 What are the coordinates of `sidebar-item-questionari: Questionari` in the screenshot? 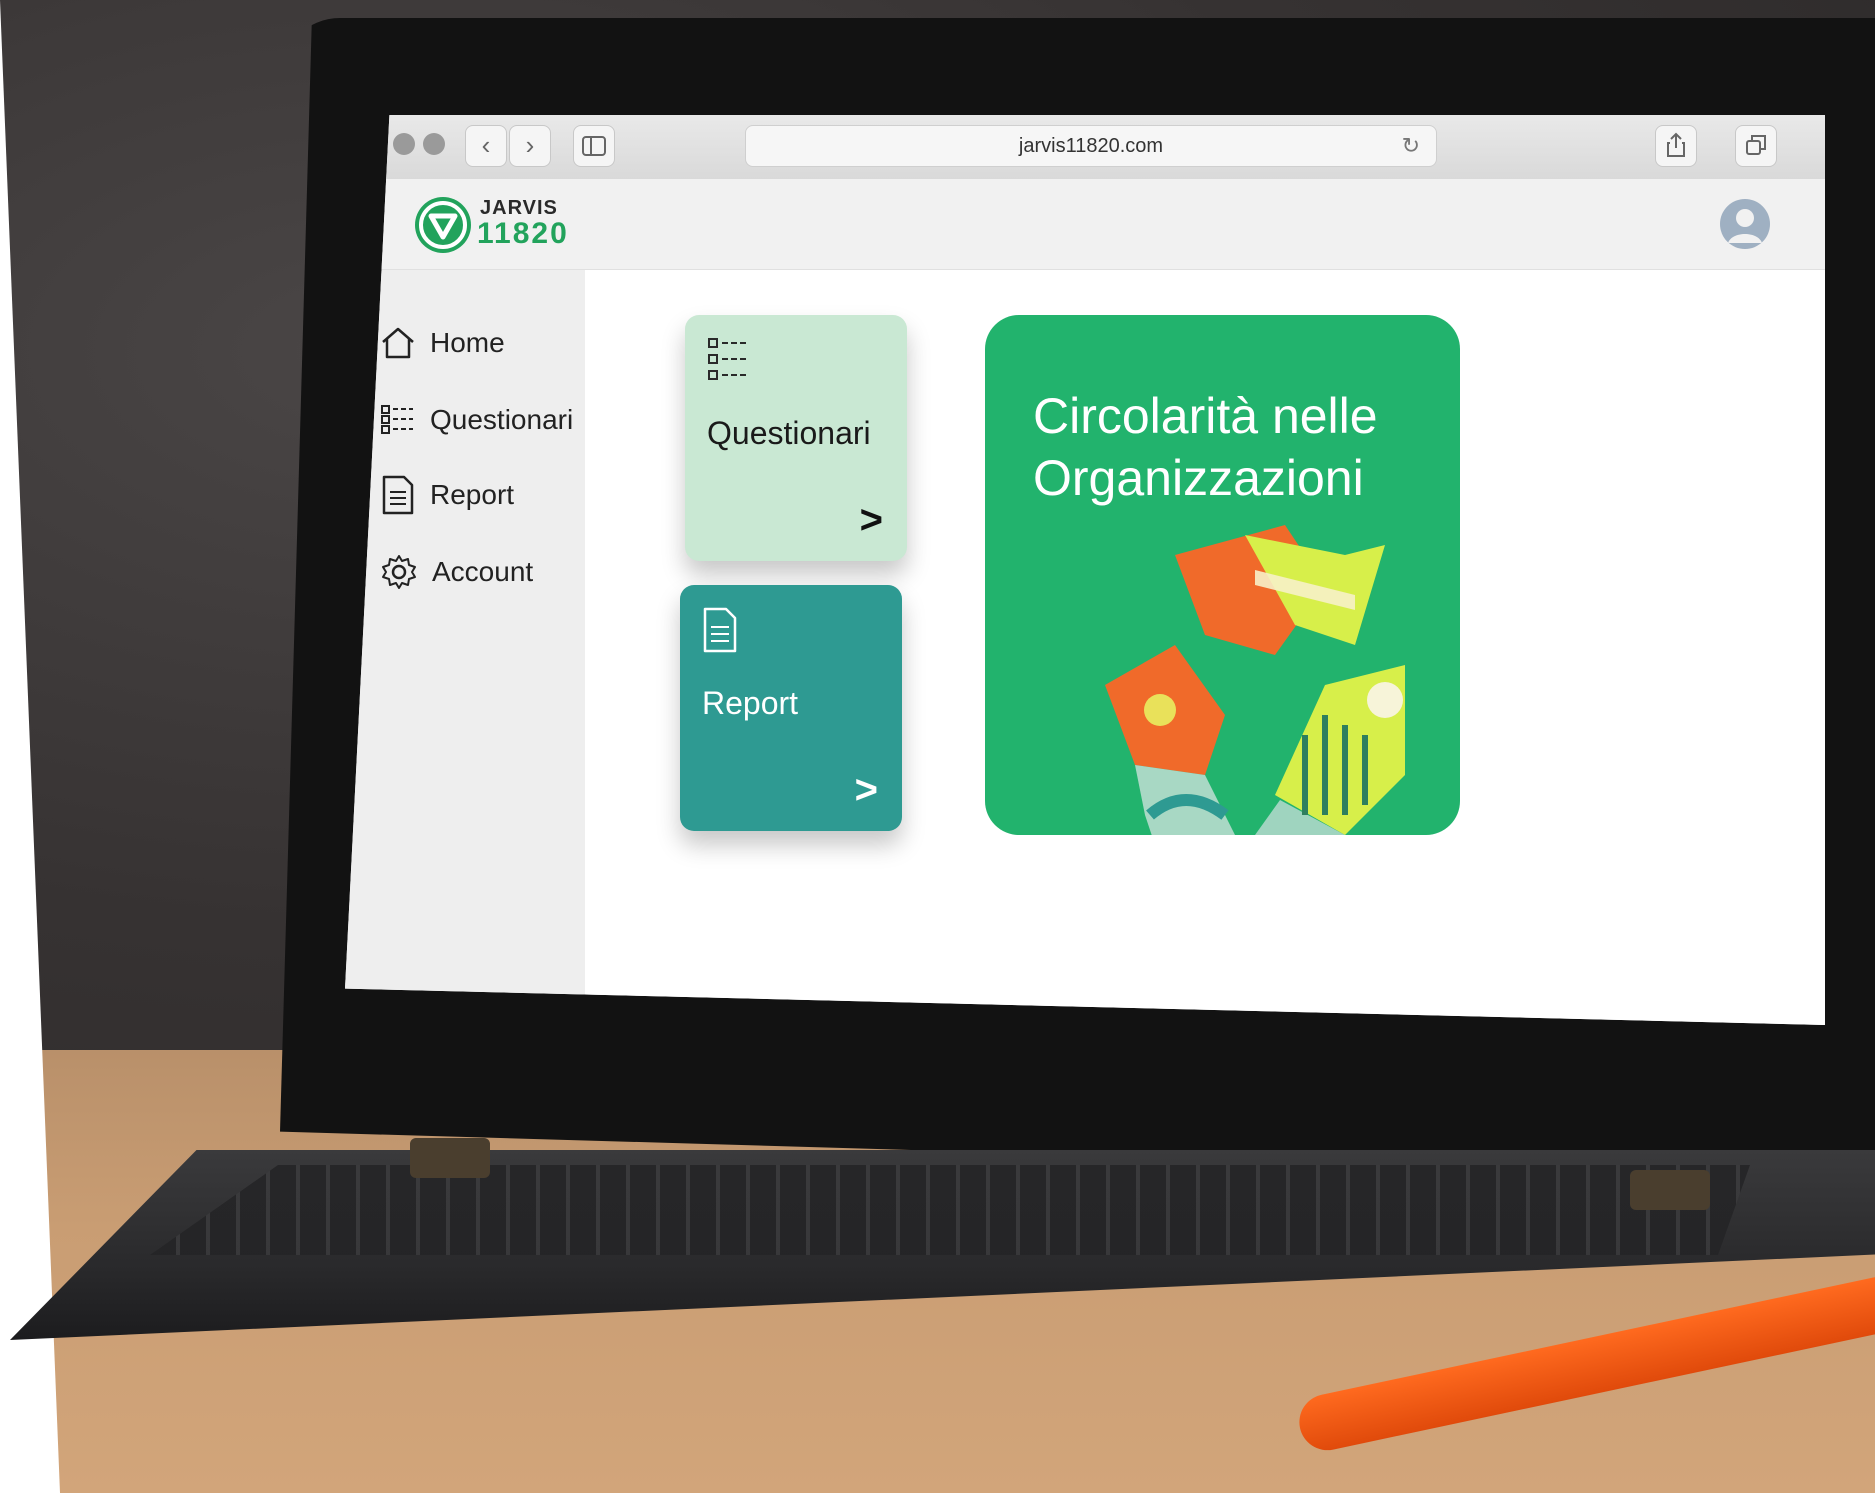 It's located at (476, 420).